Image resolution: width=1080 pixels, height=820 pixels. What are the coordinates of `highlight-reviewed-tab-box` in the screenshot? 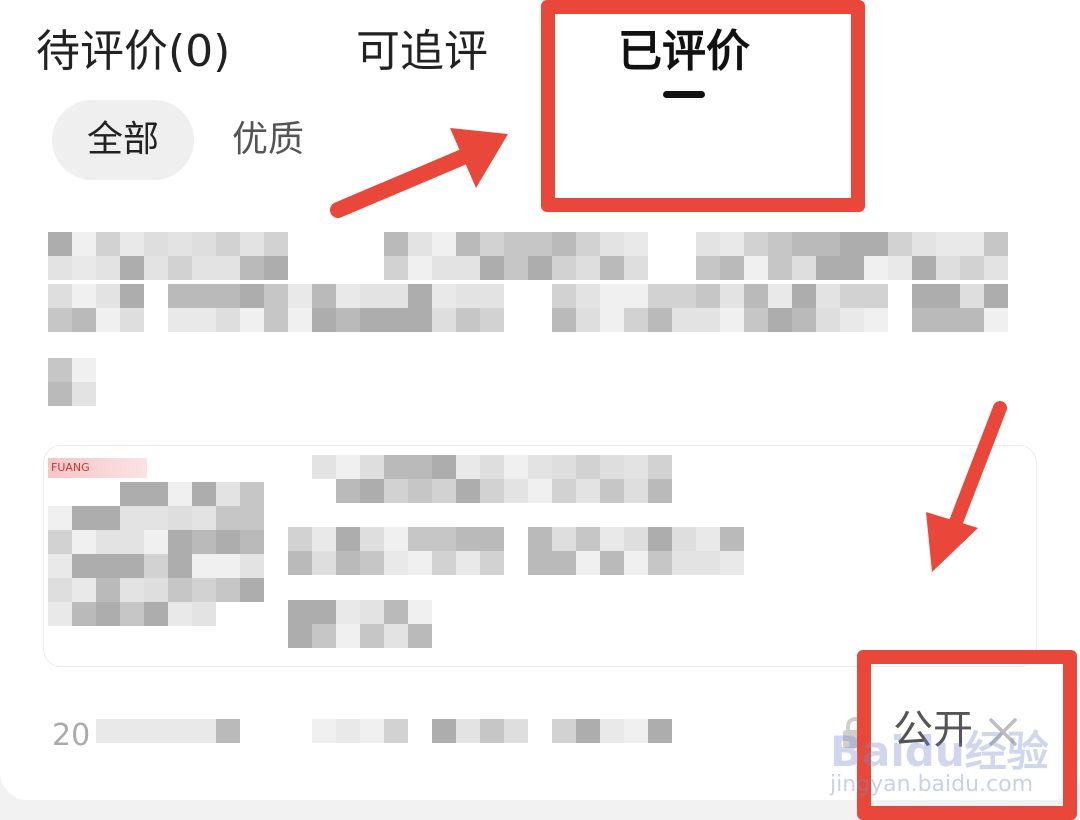 It's located at (703, 106).